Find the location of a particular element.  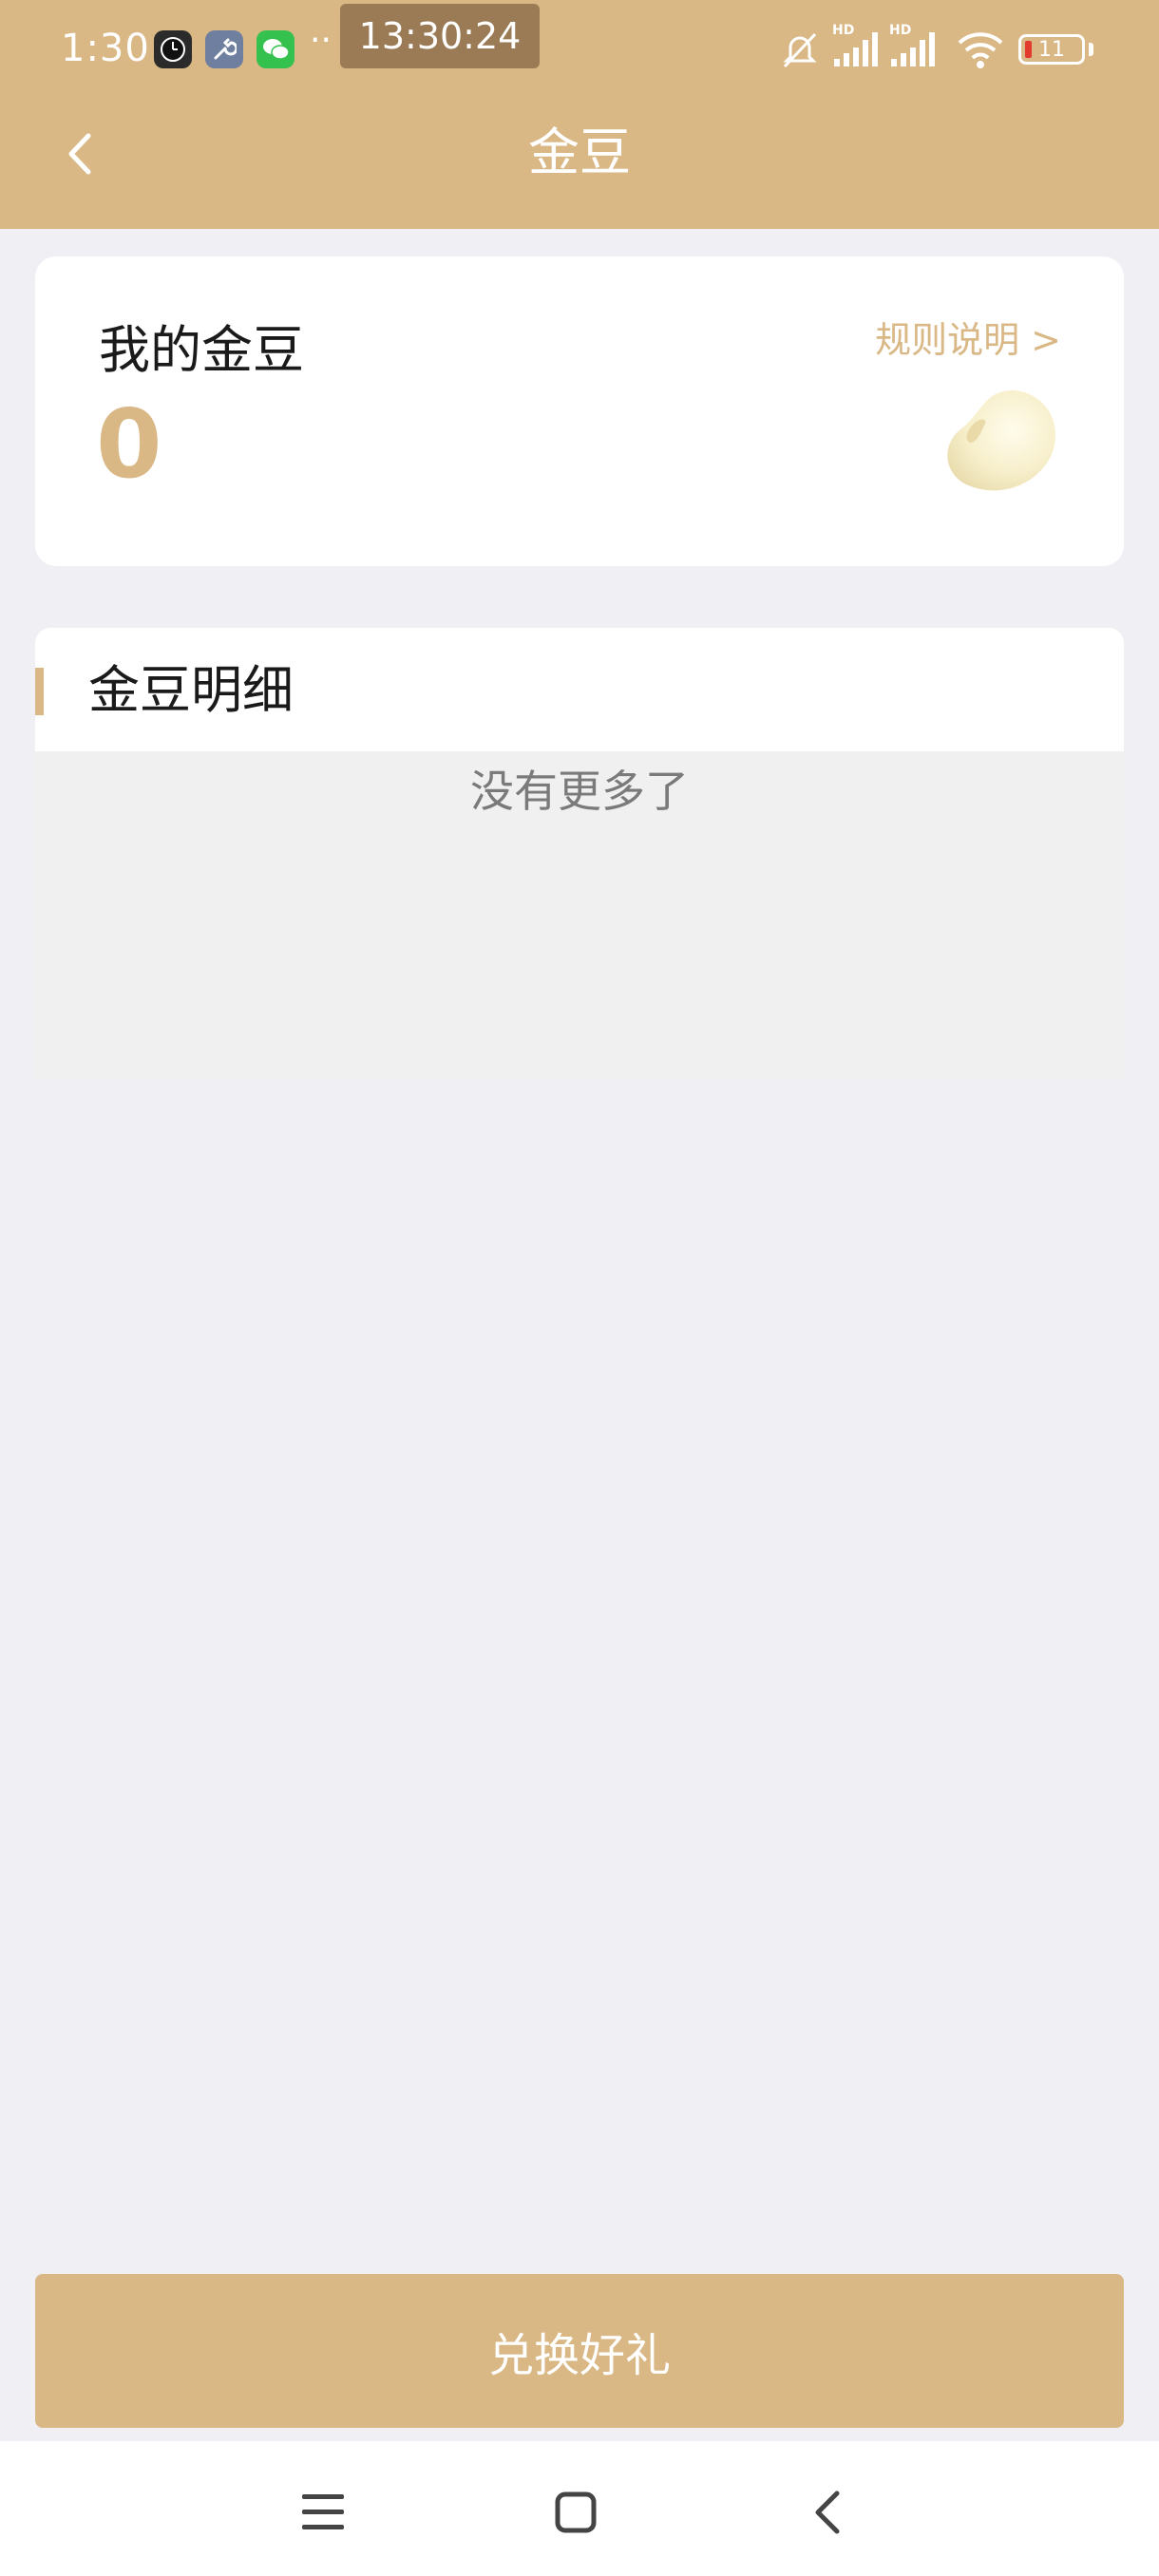

battery-percent: 11 is located at coordinates (1051, 49).